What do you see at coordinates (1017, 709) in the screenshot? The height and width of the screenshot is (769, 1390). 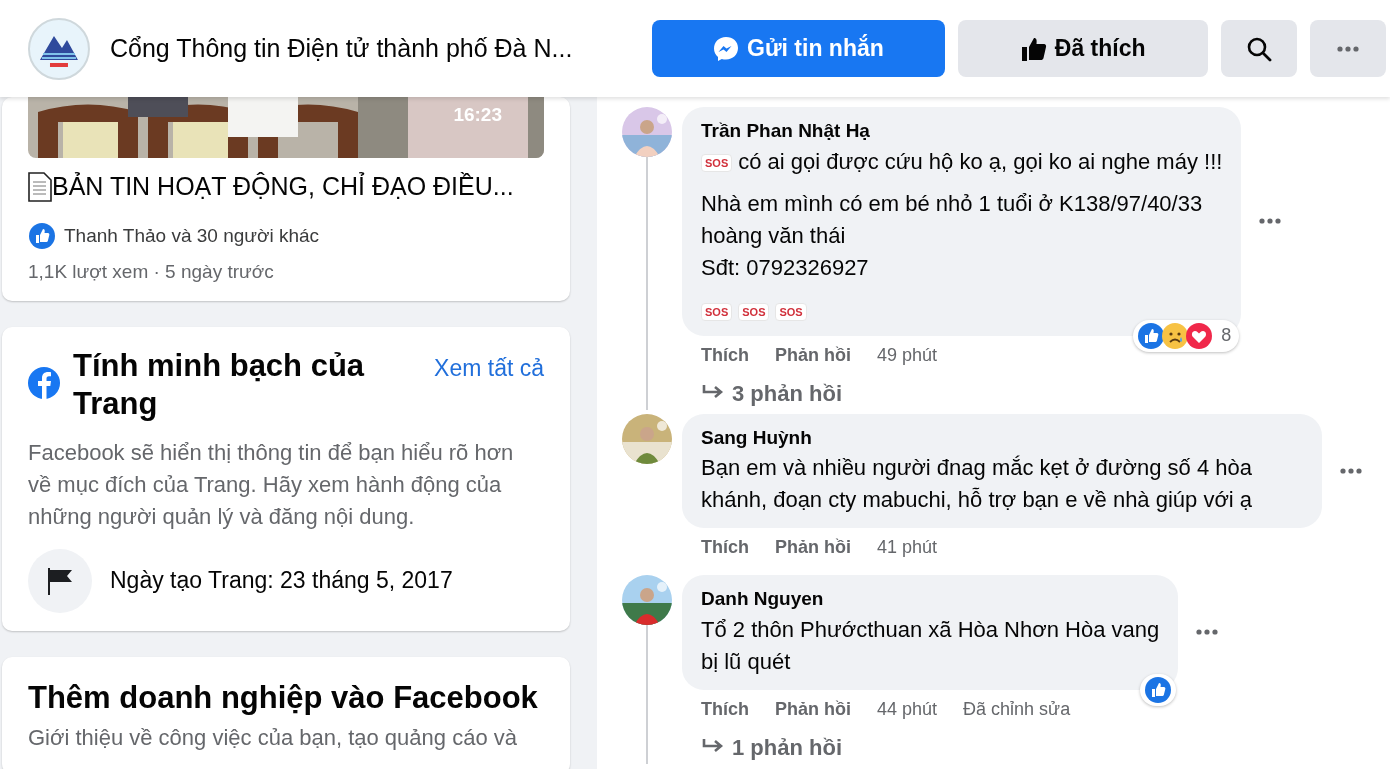 I see `edited-label: Đã chỉnh sửa` at bounding box center [1017, 709].